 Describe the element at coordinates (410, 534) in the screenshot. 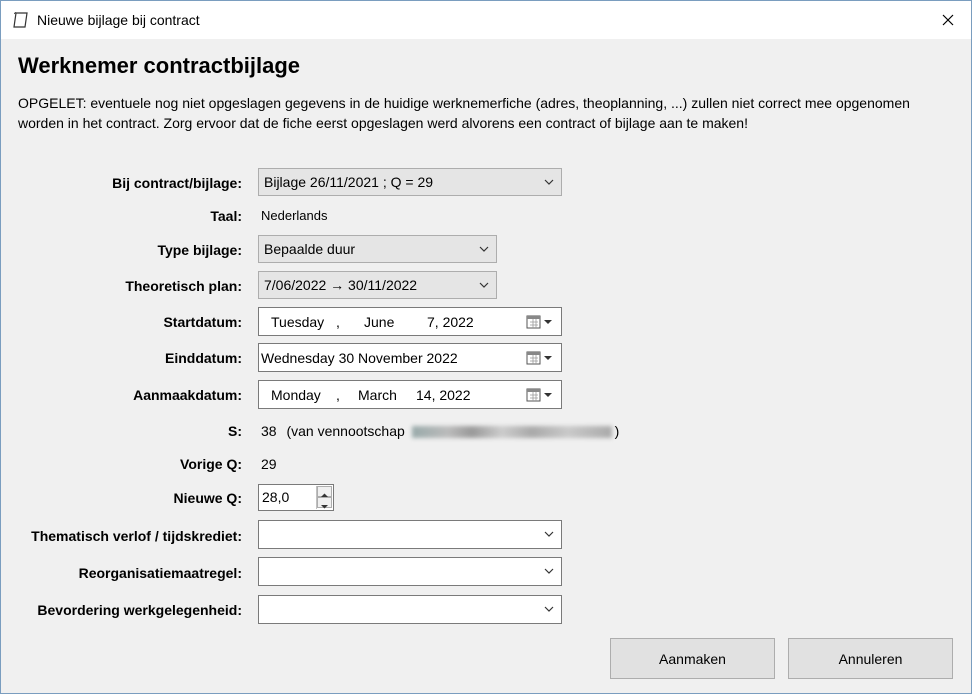

I see `thematisch-verlof-select` at that location.